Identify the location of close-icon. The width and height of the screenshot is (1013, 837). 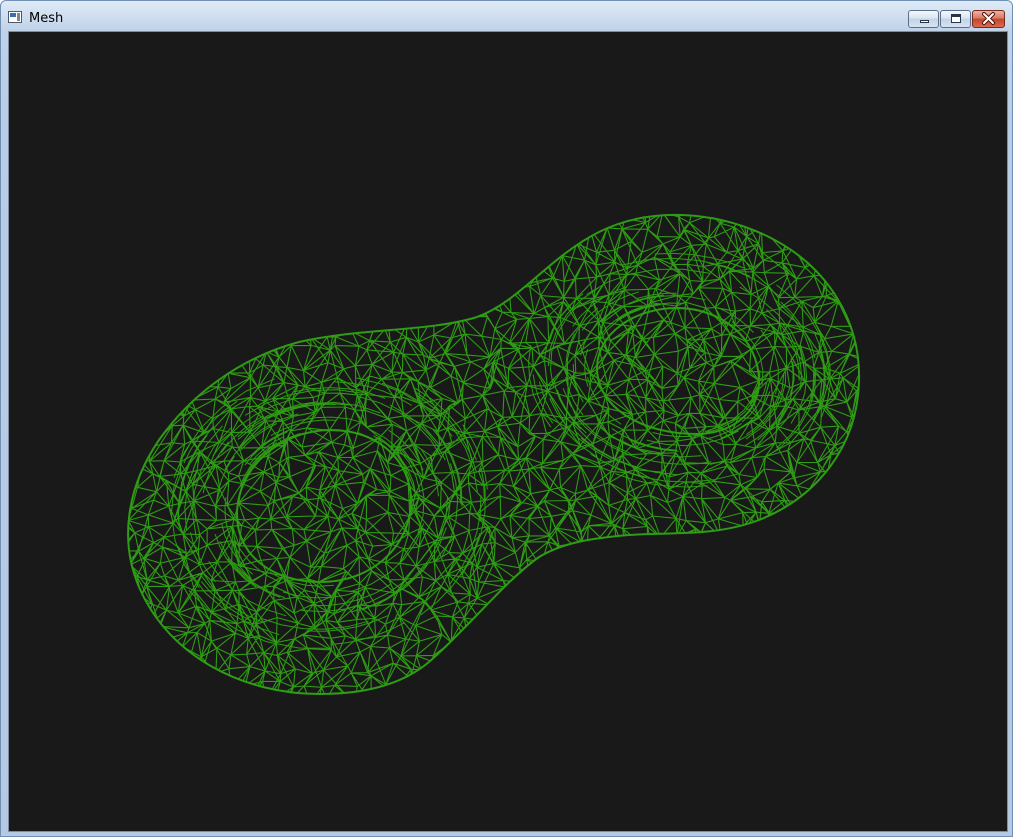
(988, 18).